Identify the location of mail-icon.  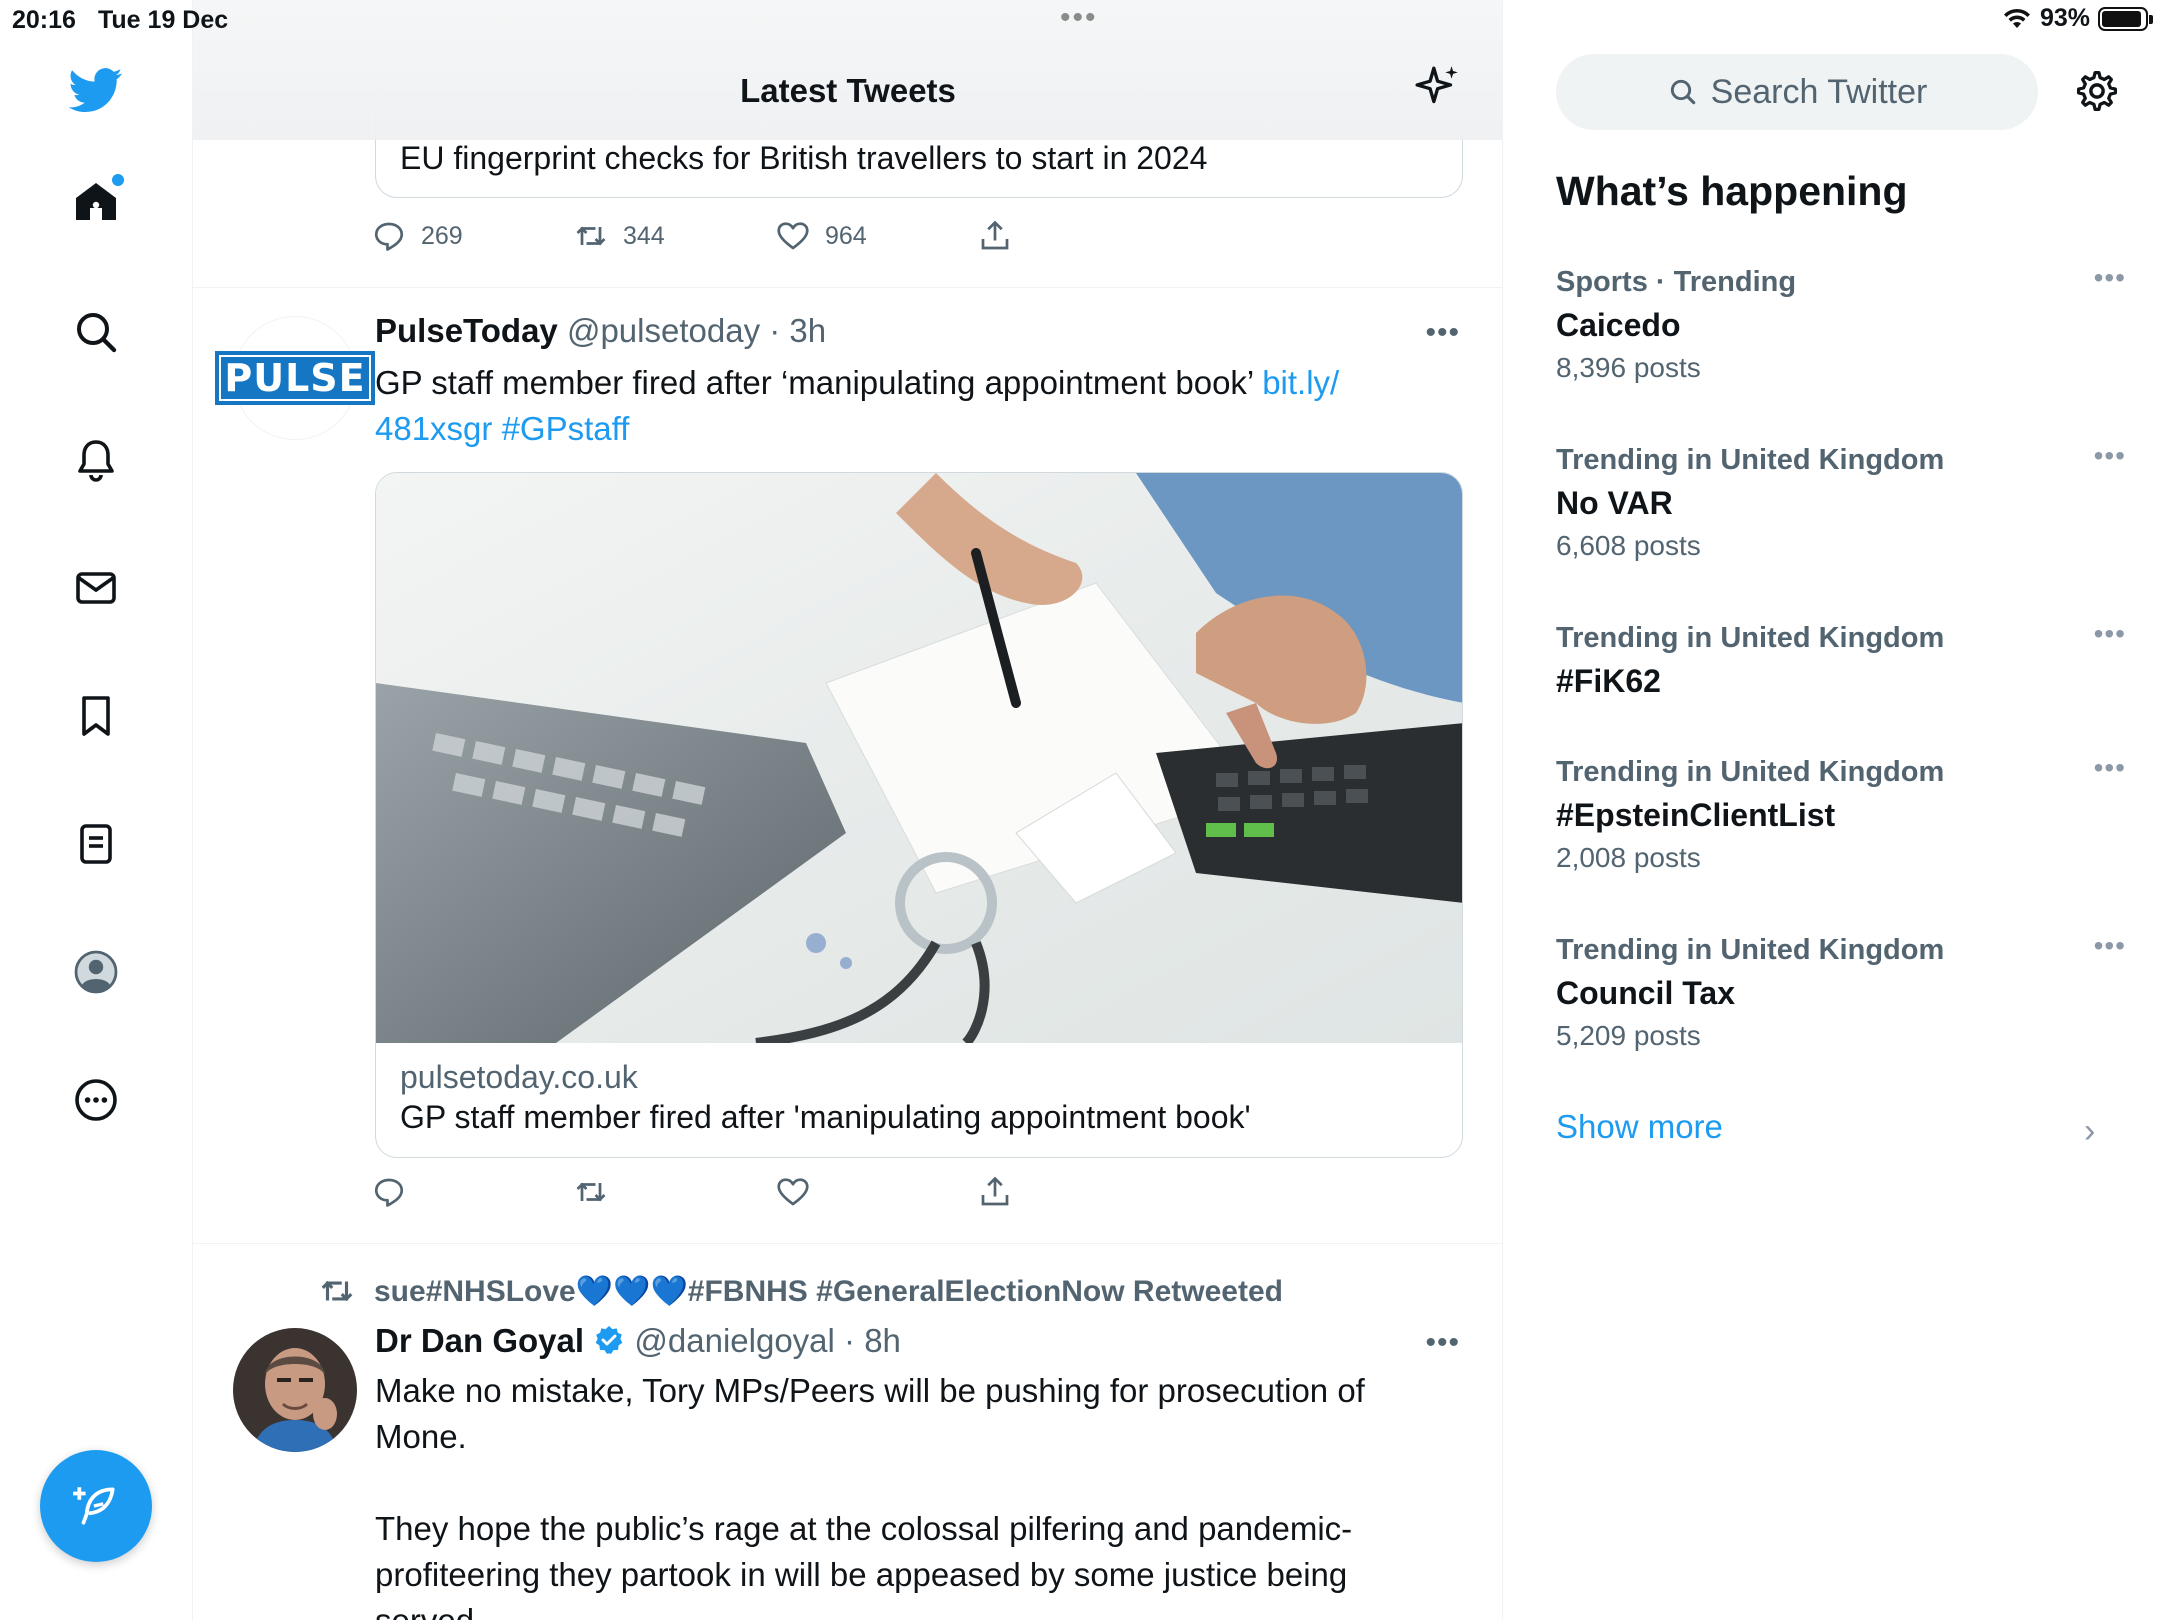
(96, 588).